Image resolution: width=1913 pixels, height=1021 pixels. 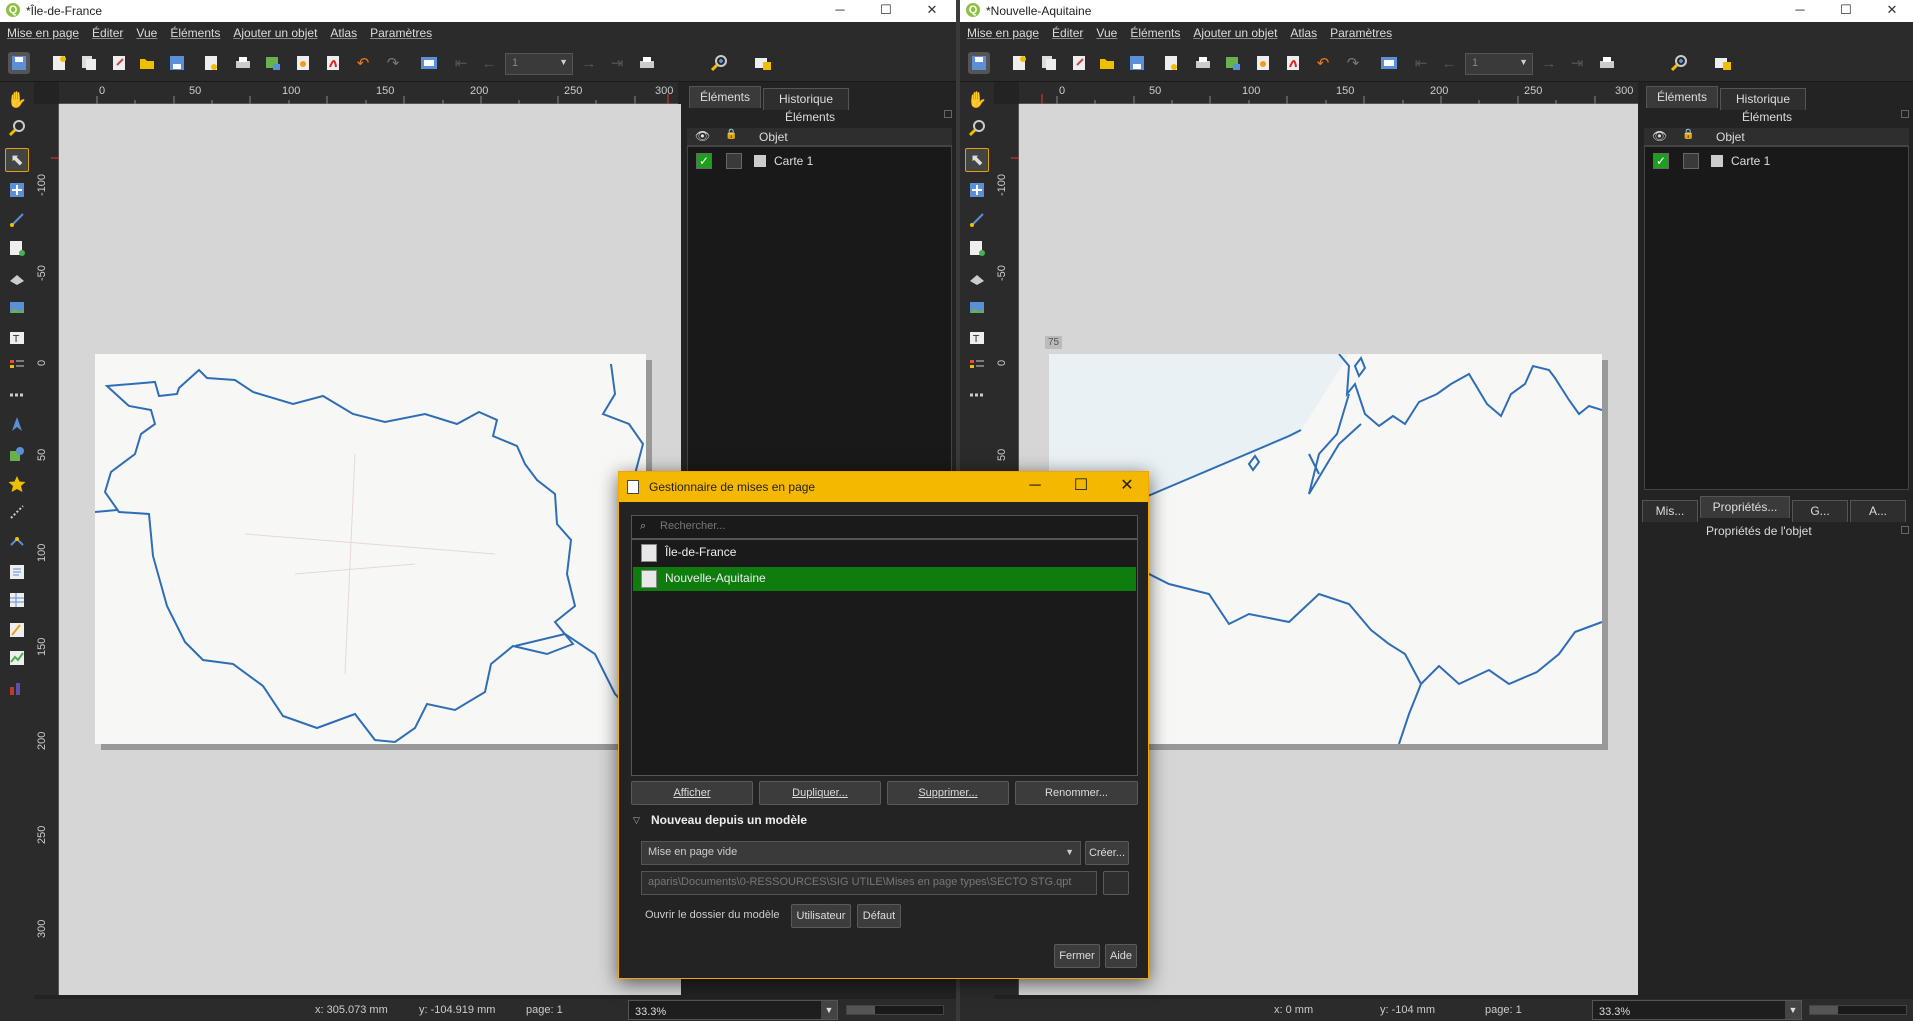 I want to click on show-button: Afficher, so click(x=692, y=793).